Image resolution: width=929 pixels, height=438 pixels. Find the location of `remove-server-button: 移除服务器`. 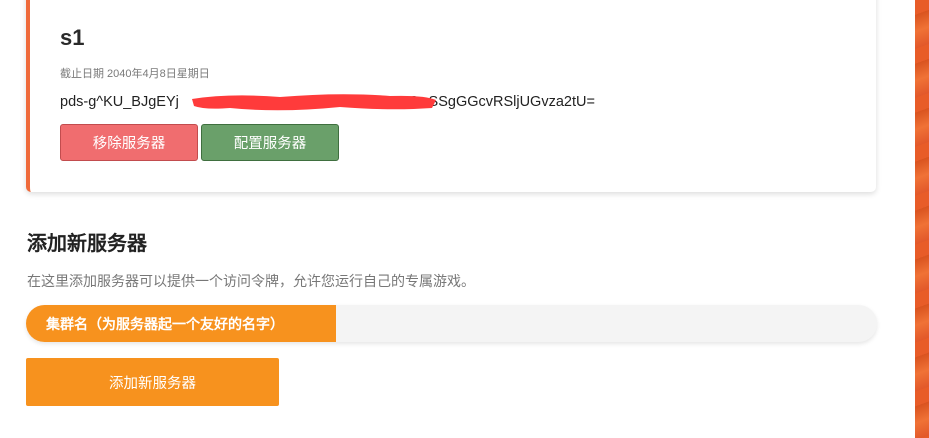

remove-server-button: 移除服务器 is located at coordinates (129, 142).